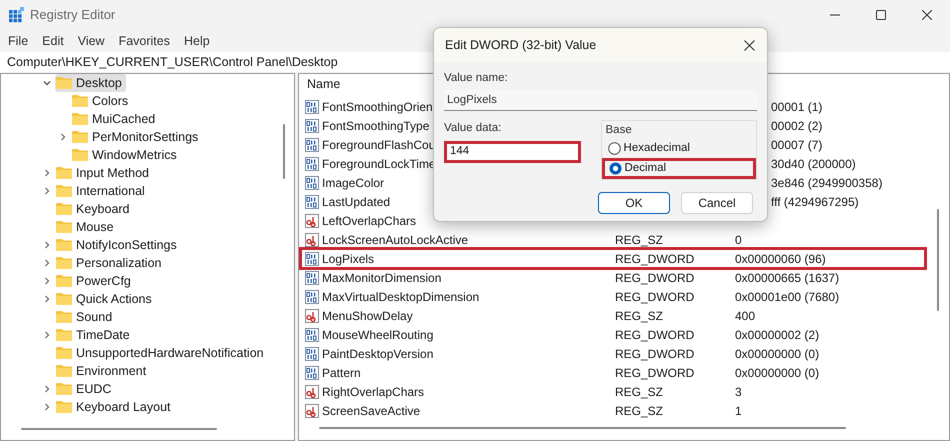  Describe the element at coordinates (382, 278) in the screenshot. I see `value-name: MaxMonitorDimension` at that location.